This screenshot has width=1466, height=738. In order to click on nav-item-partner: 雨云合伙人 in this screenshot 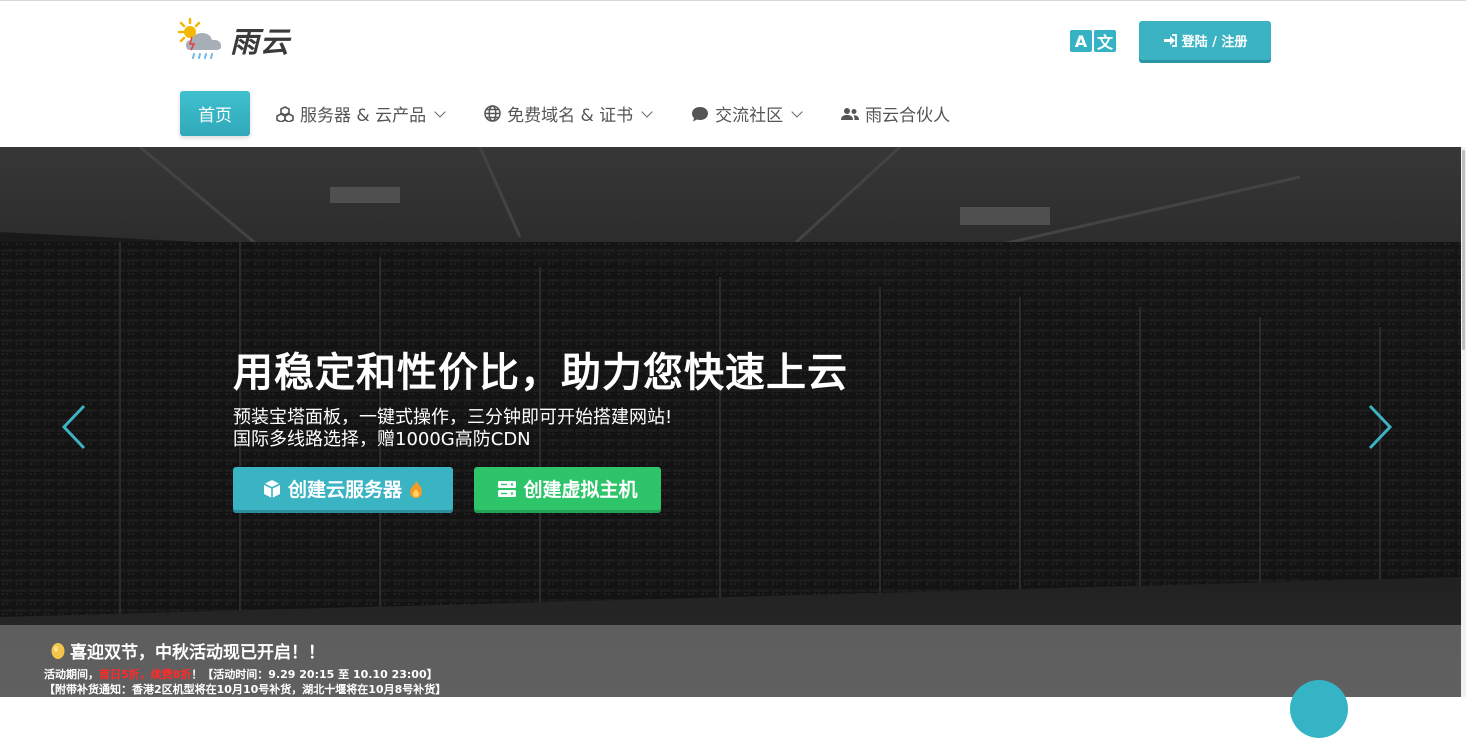, I will do `click(895, 113)`.